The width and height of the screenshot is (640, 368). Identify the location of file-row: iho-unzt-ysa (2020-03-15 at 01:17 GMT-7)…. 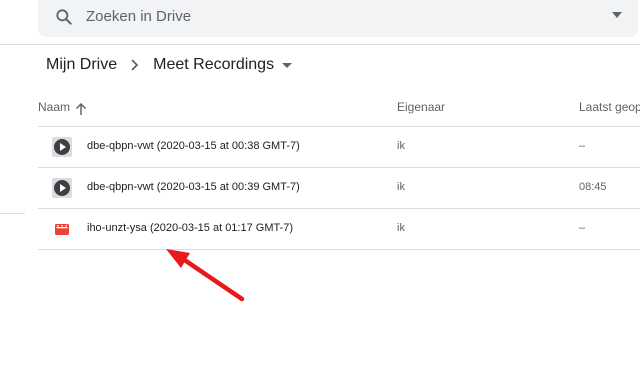
(339, 229).